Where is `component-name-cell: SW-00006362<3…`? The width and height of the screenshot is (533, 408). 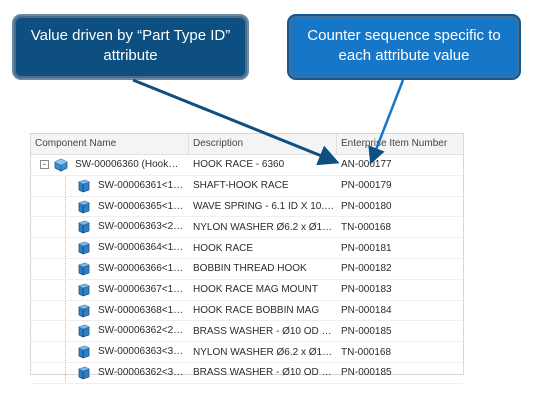
component-name-cell: SW-00006362<3… is located at coordinates (110, 372).